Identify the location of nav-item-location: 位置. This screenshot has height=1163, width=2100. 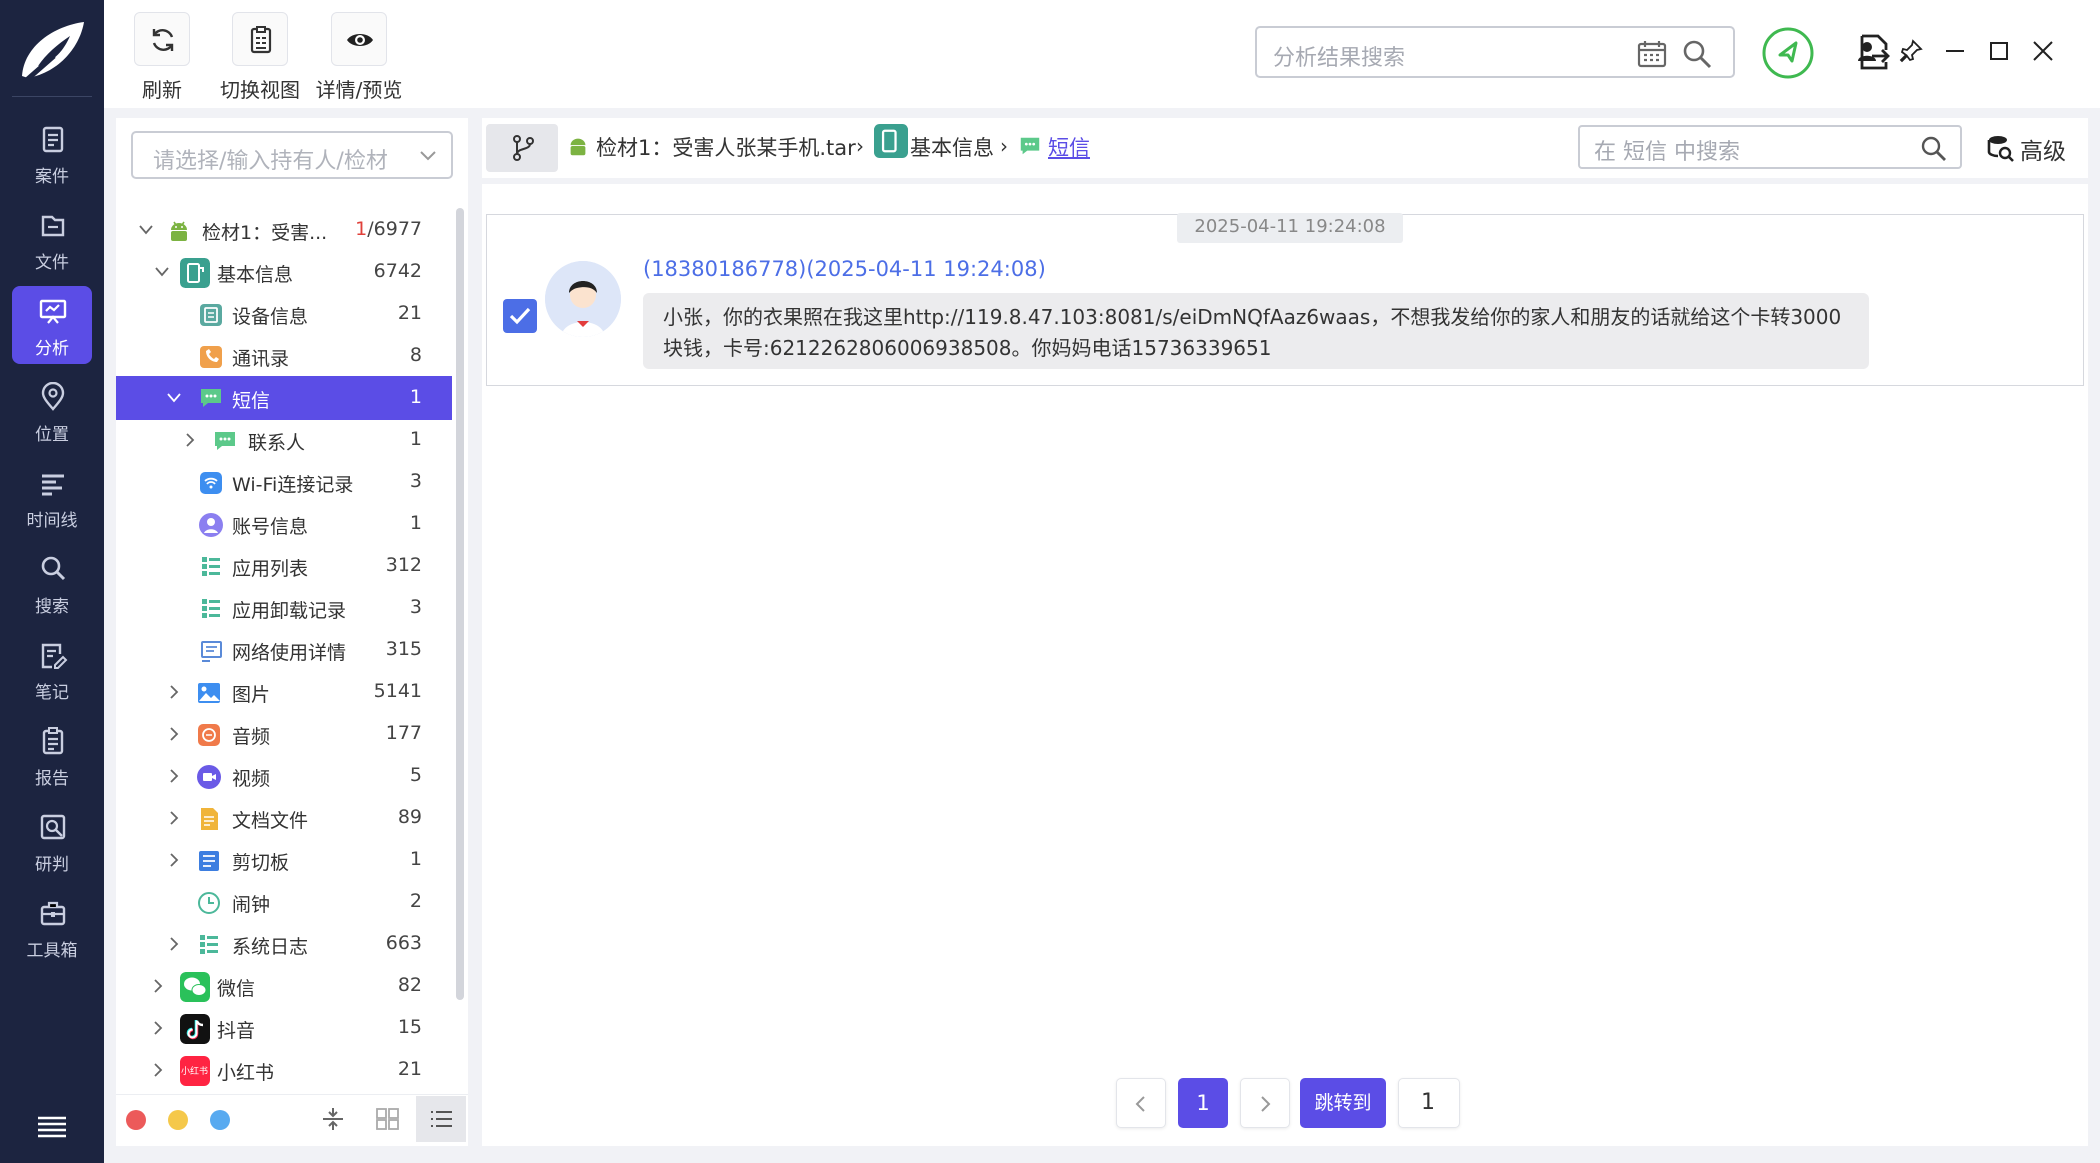
(52, 411).